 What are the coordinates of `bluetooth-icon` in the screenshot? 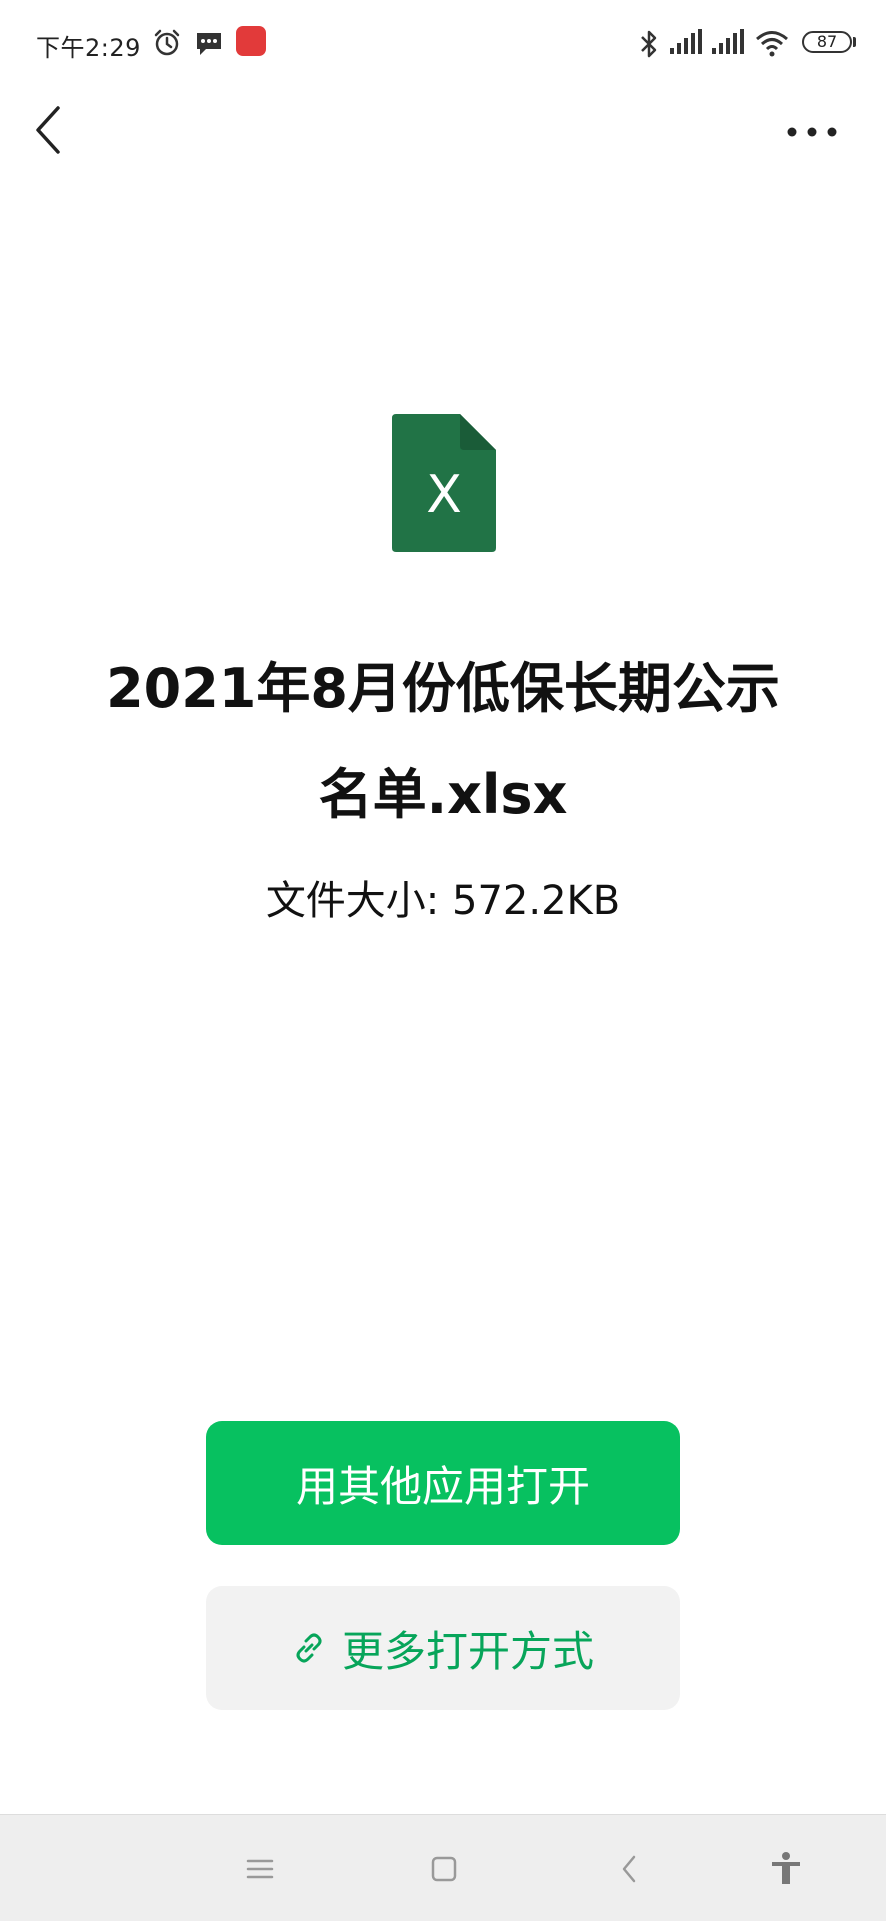 It's located at (649, 44).